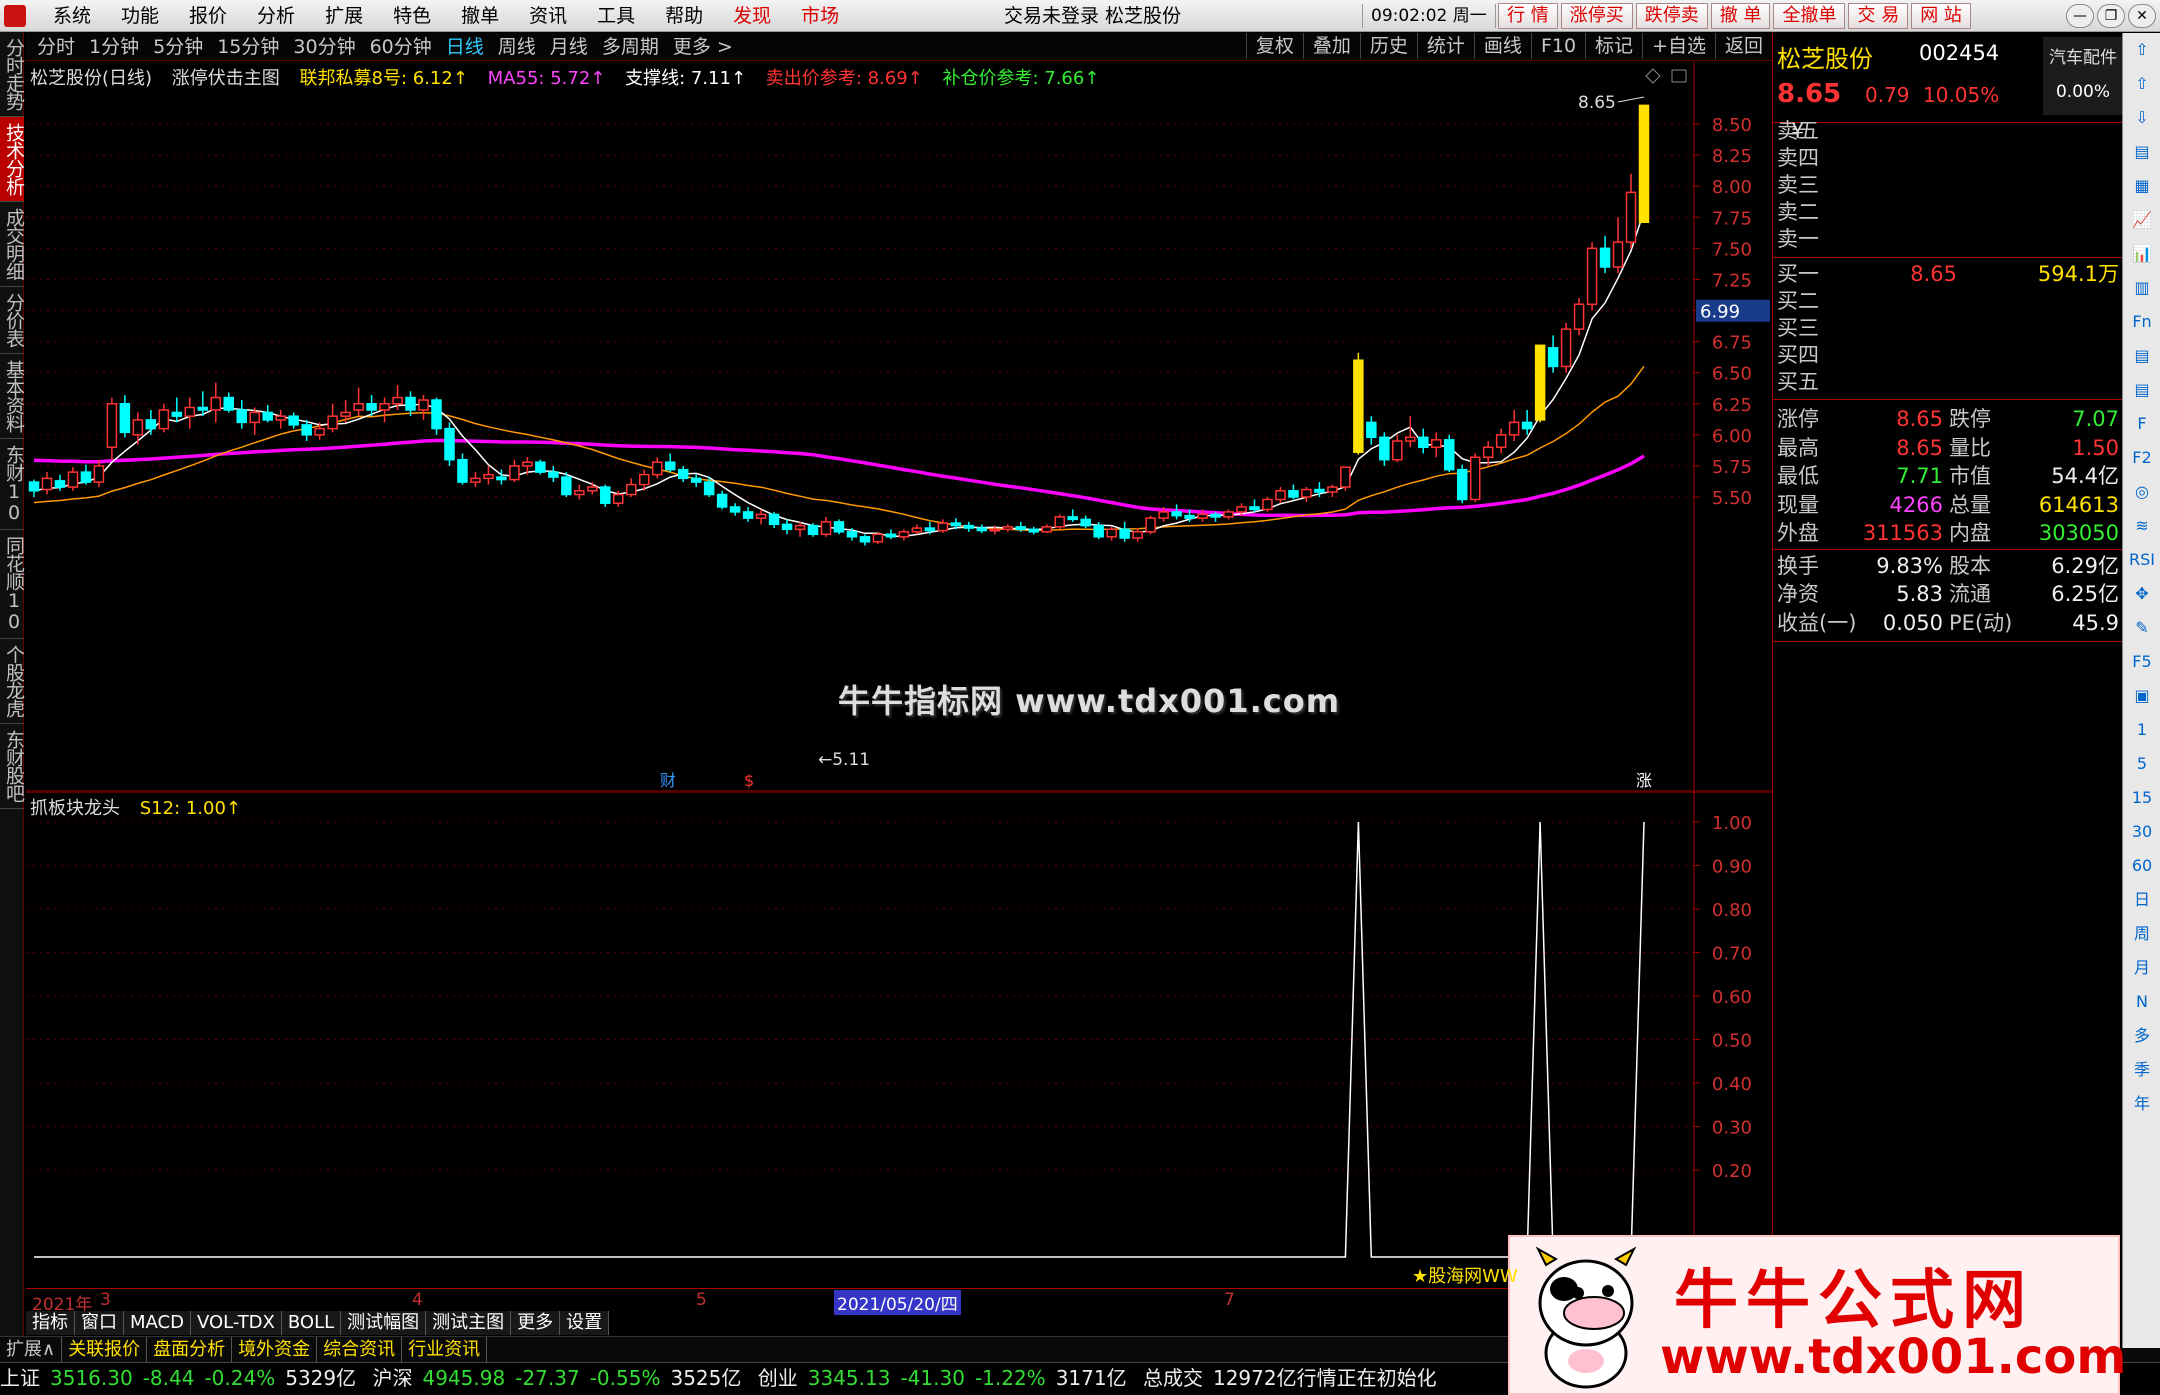  Describe the element at coordinates (190, 1349) in the screenshot. I see `extension-tab: 盘面分析` at that location.